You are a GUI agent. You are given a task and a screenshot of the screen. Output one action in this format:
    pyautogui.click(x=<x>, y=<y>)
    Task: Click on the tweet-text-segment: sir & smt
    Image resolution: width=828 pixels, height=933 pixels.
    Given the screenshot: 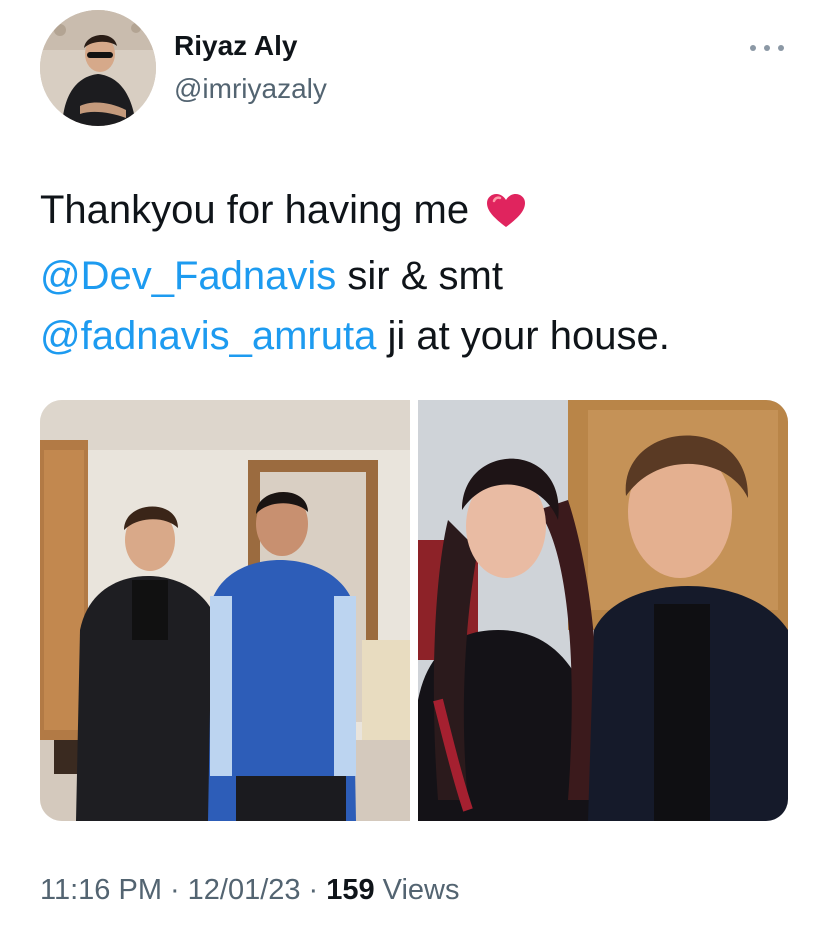 What is the action you would take?
    pyautogui.click(x=419, y=276)
    